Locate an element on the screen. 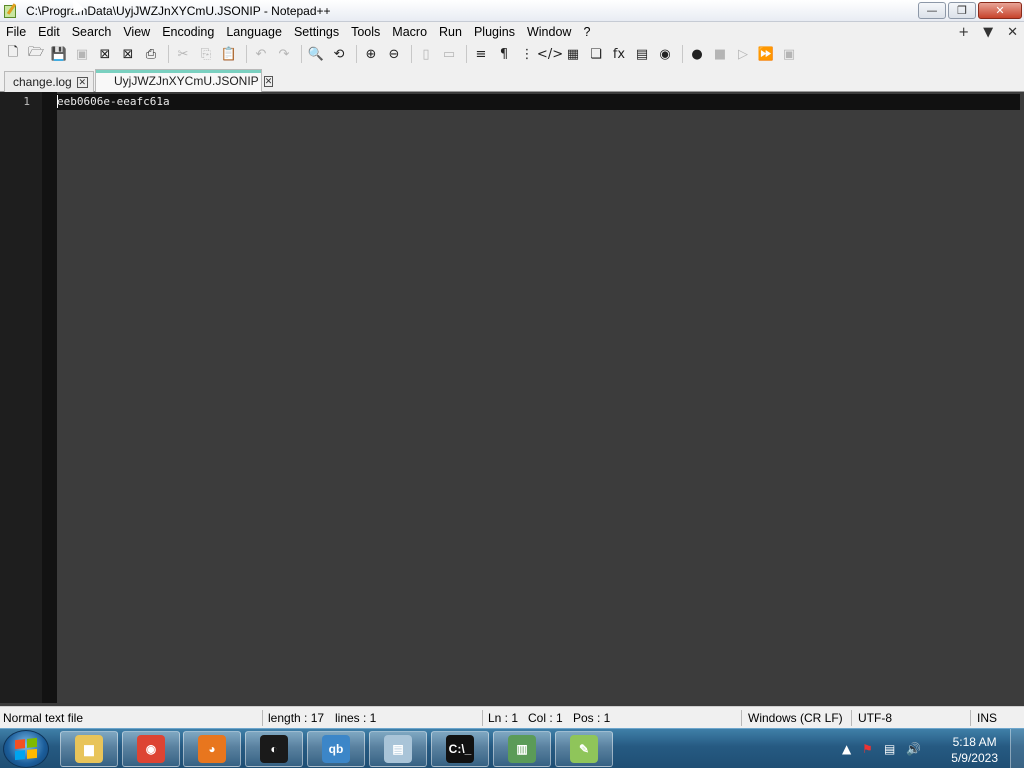 The height and width of the screenshot is (768, 1024). window-controls: — ❐ ✕ is located at coordinates (970, 10).